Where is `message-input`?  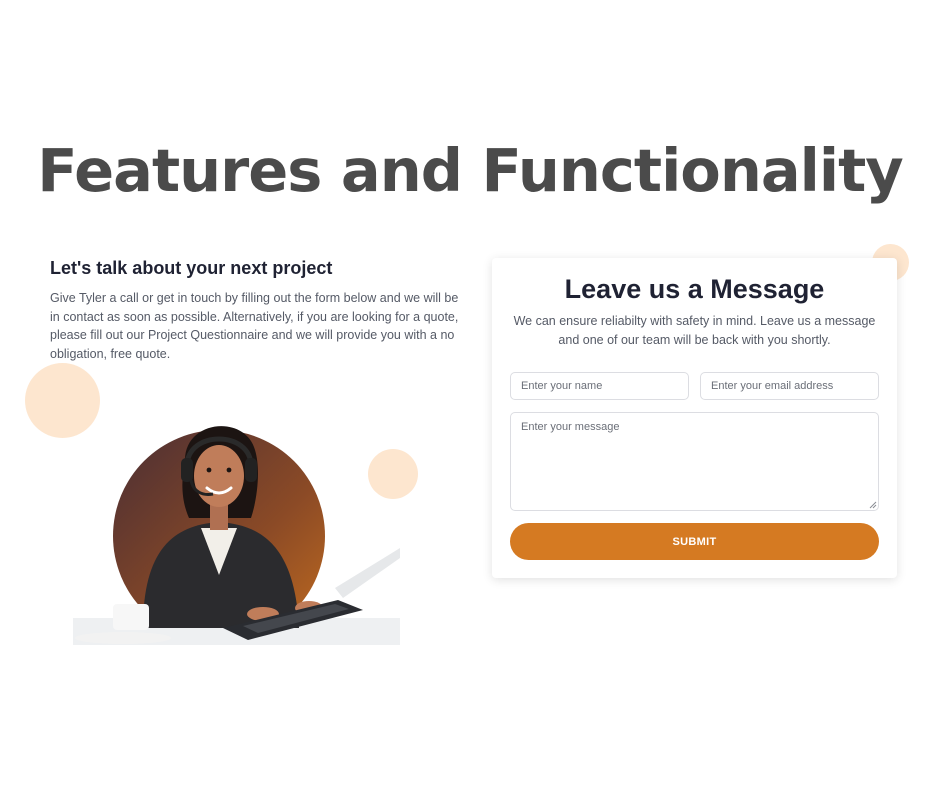 message-input is located at coordinates (694, 461).